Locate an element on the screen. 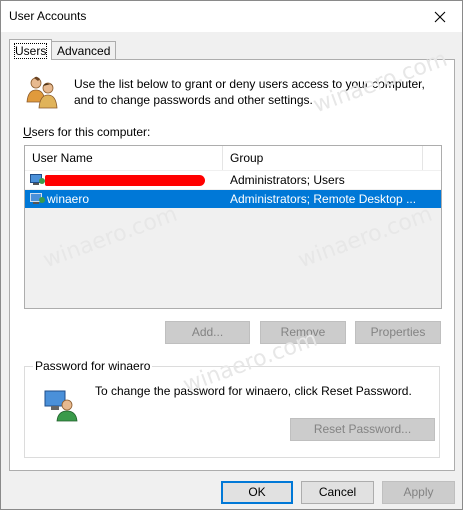  dialog-button-bar: OK Cancel Apply is located at coordinates (231, 490).